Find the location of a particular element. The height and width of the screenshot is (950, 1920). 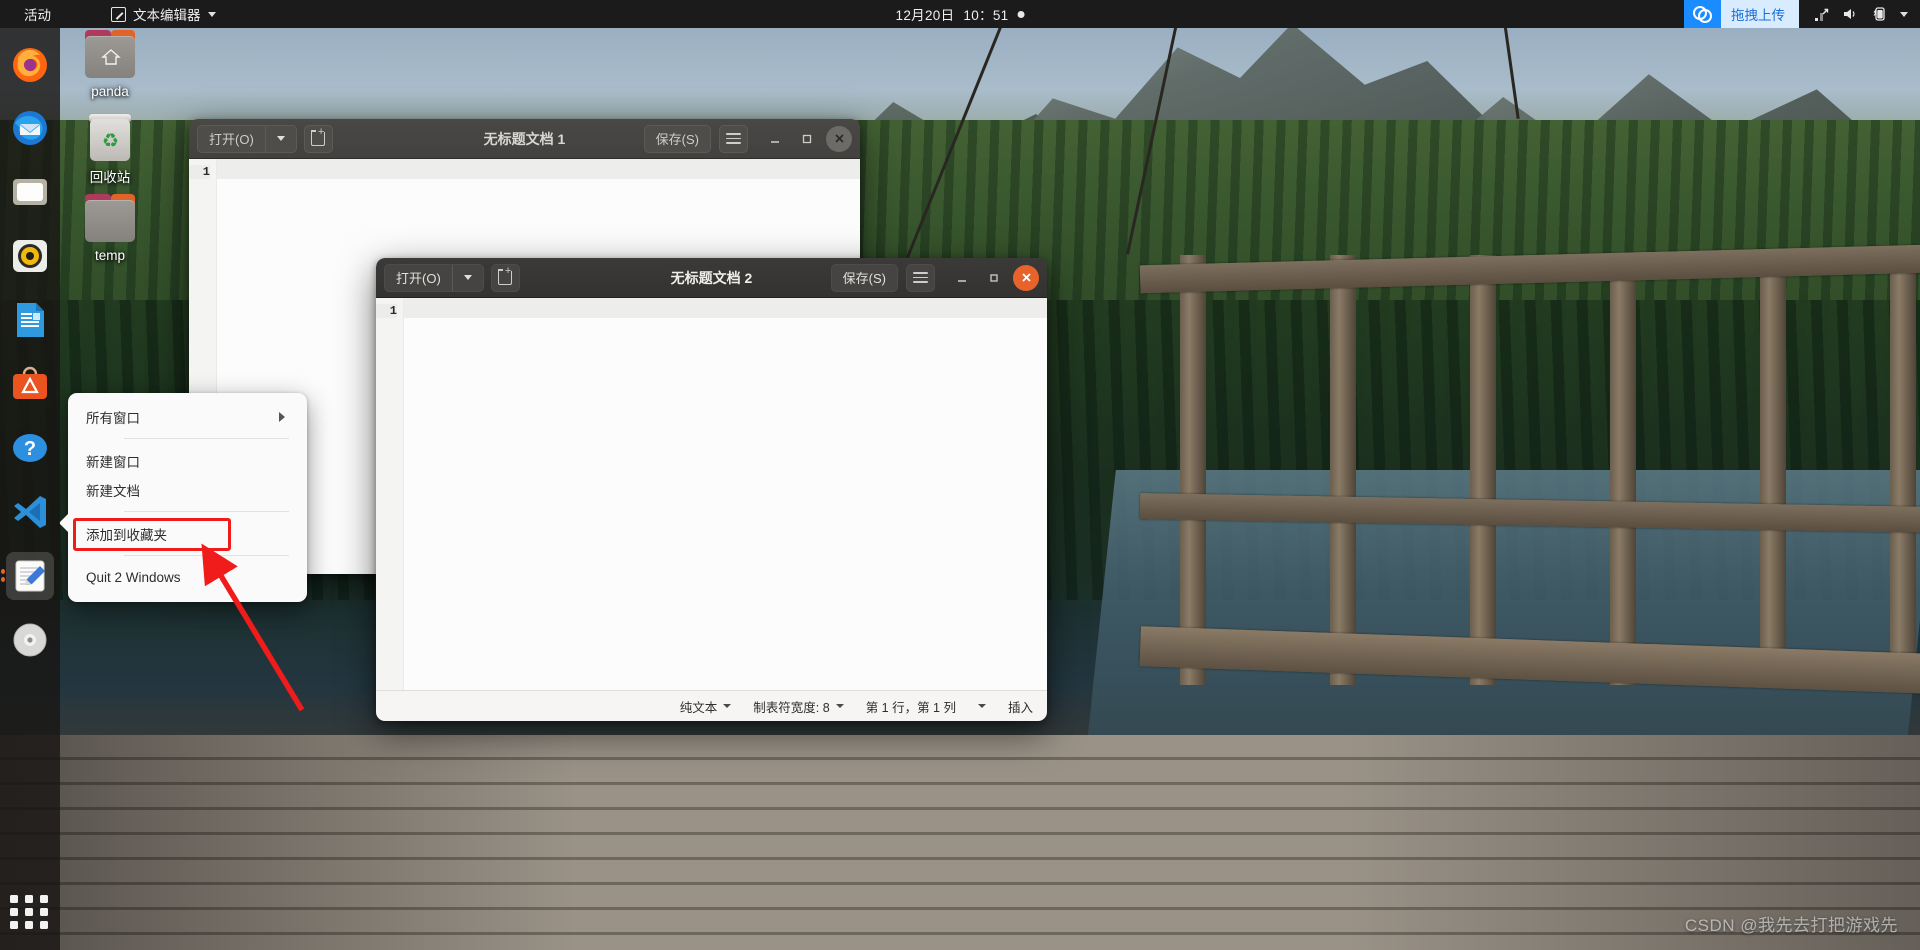

dock-item-firefox is located at coordinates (30, 64).